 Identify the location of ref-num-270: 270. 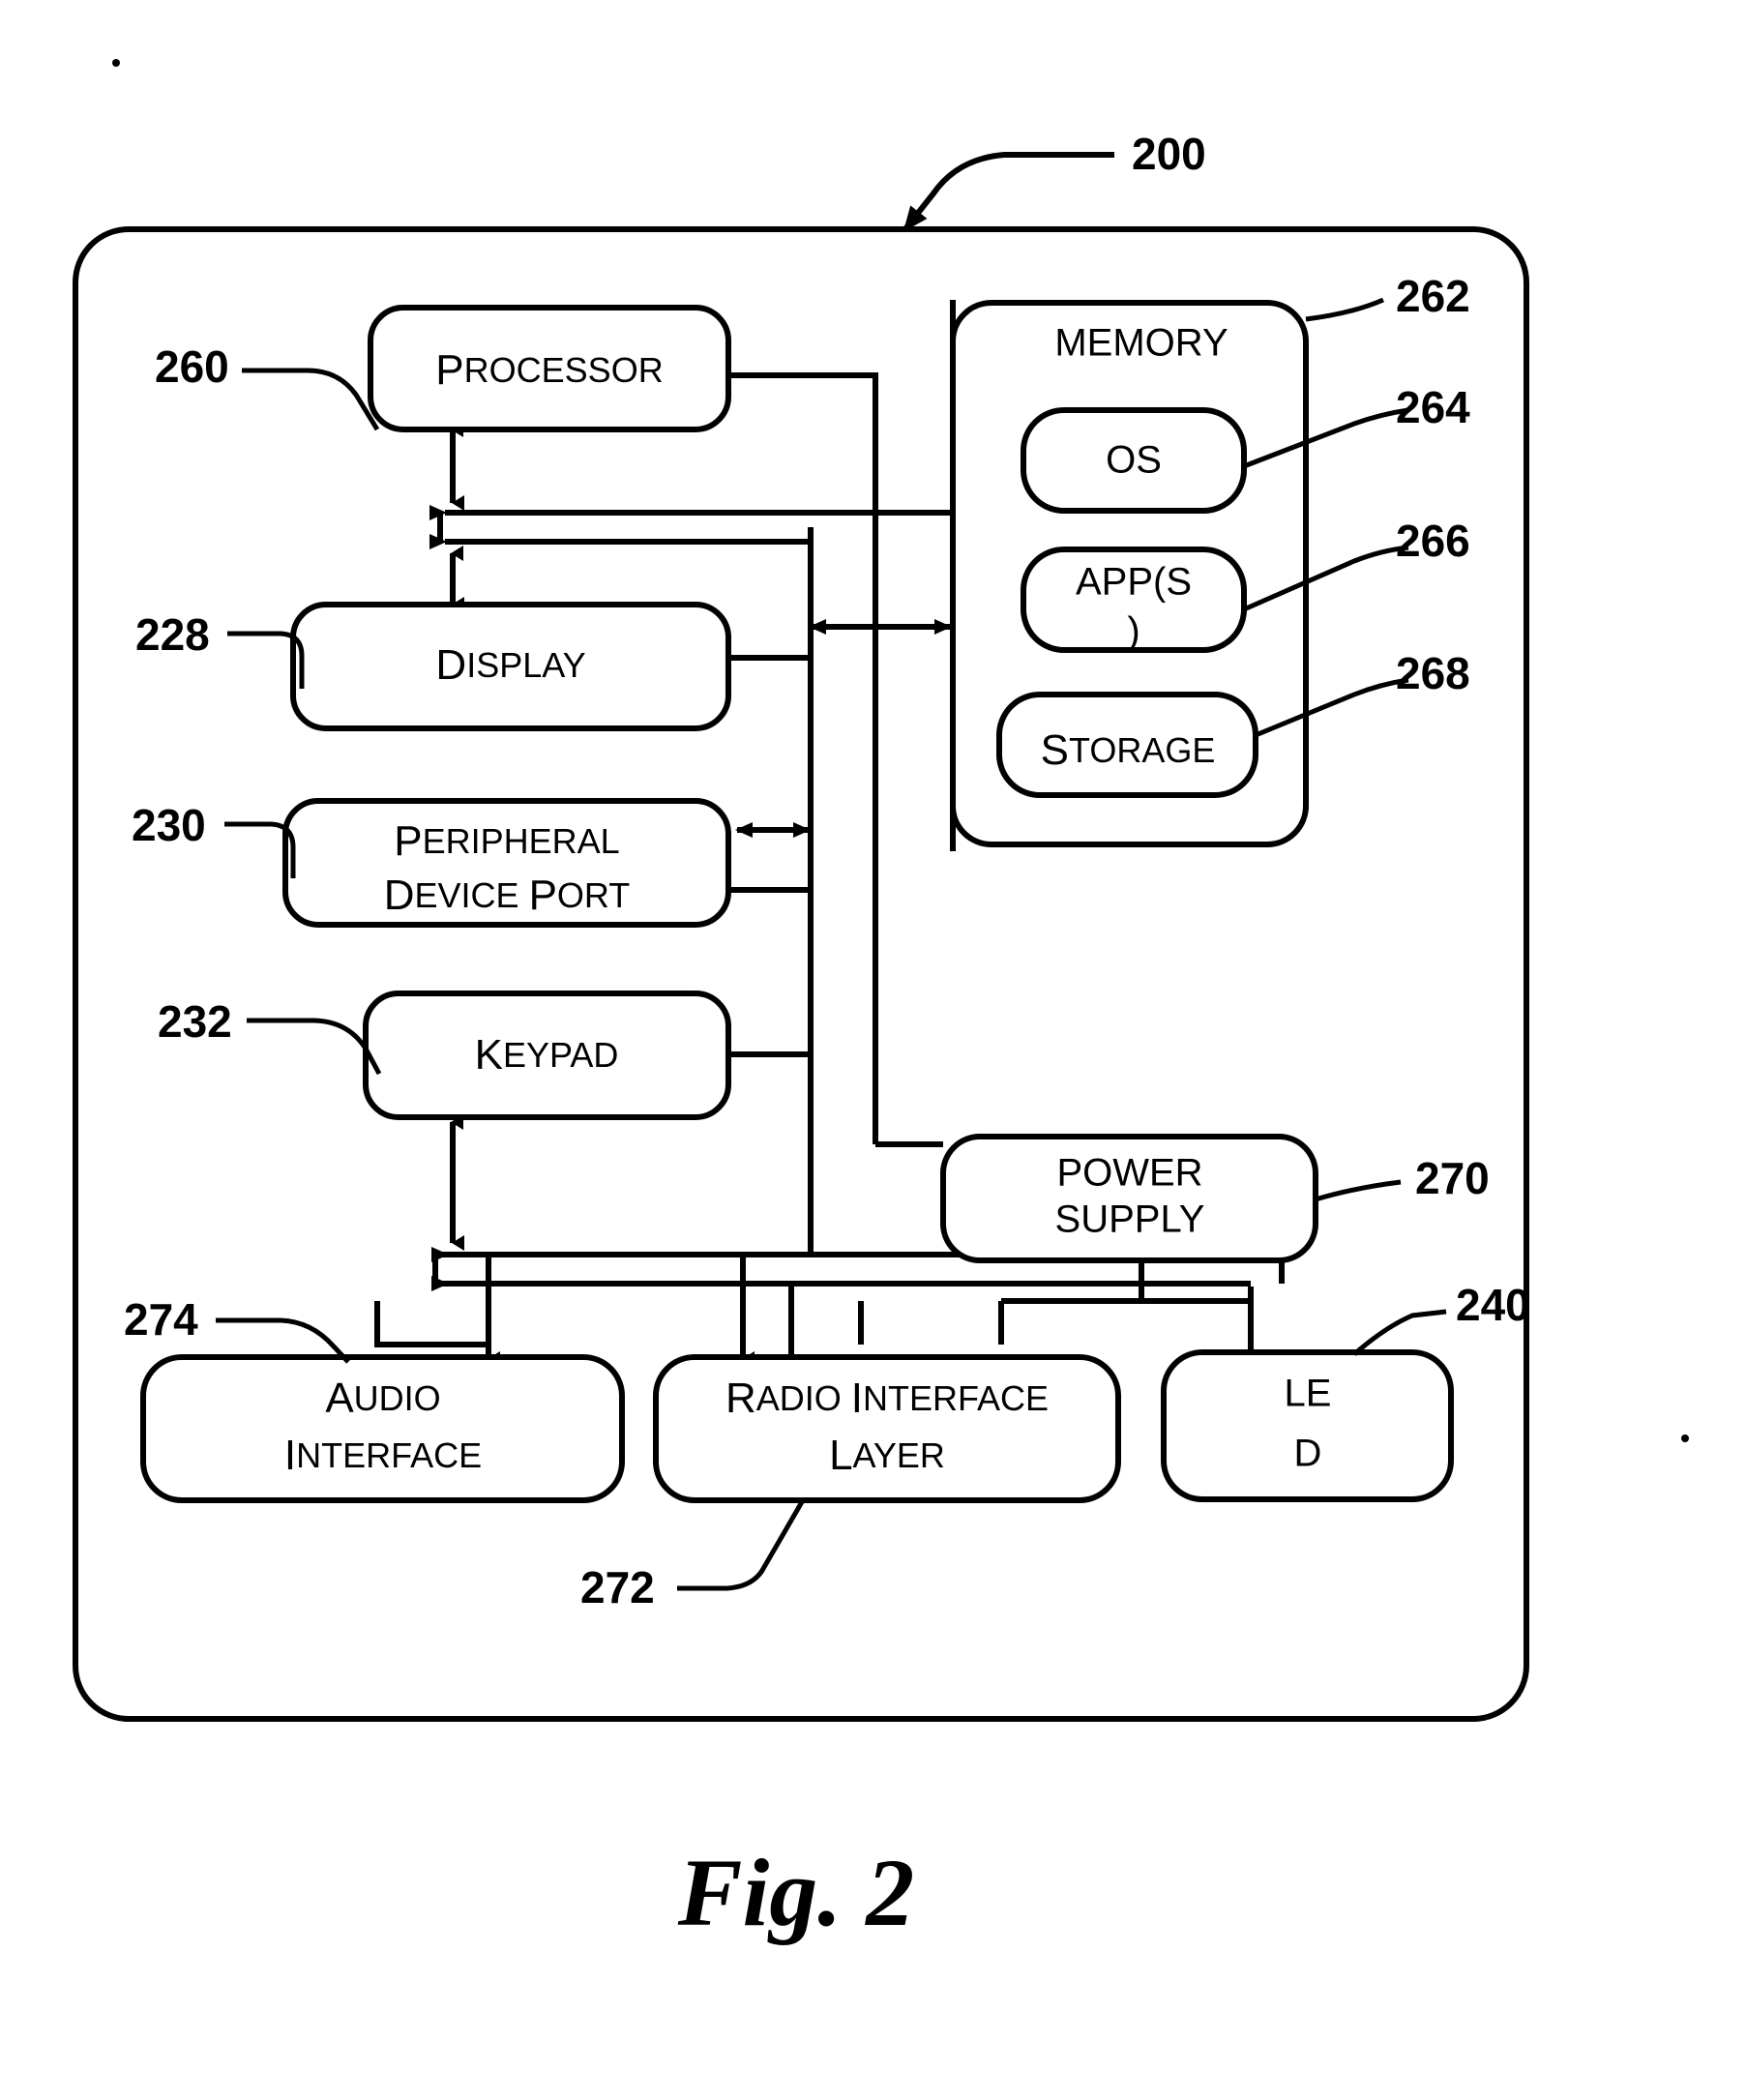
(1452, 1178).